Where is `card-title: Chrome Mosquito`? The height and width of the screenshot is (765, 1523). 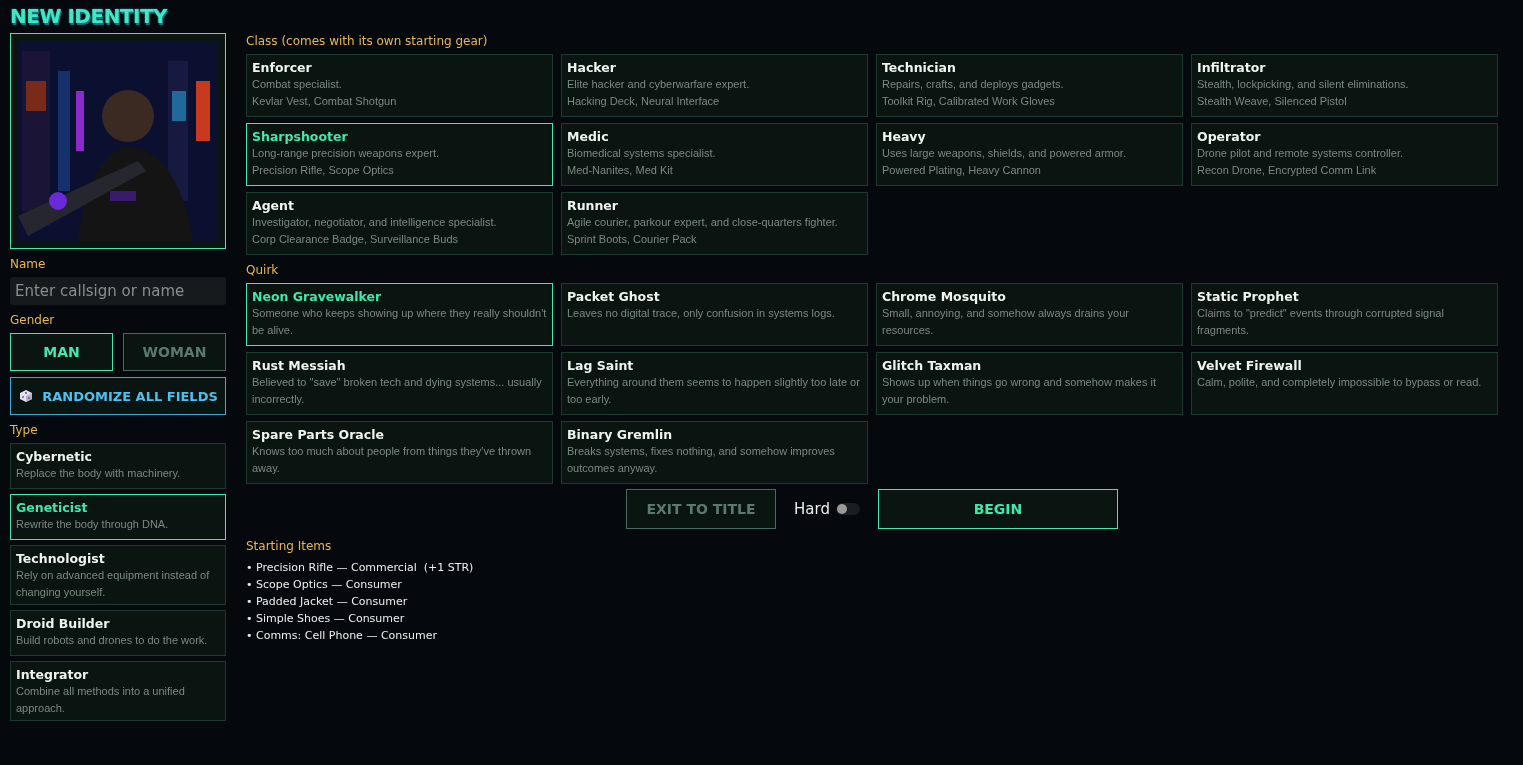 card-title: Chrome Mosquito is located at coordinates (944, 296).